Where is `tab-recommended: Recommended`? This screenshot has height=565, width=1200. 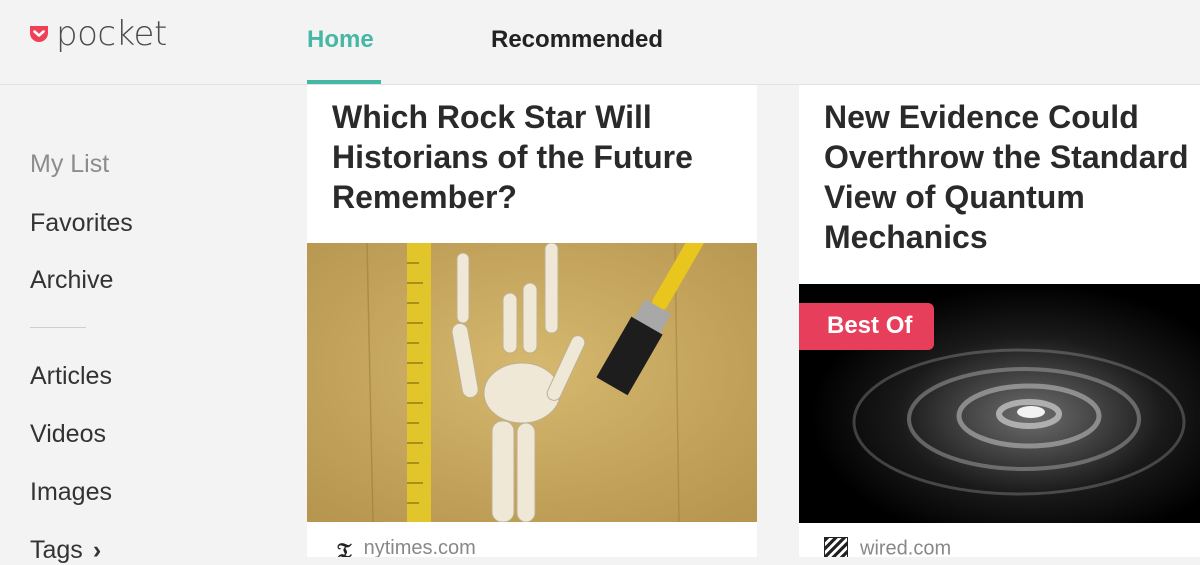 tab-recommended: Recommended is located at coordinates (577, 40).